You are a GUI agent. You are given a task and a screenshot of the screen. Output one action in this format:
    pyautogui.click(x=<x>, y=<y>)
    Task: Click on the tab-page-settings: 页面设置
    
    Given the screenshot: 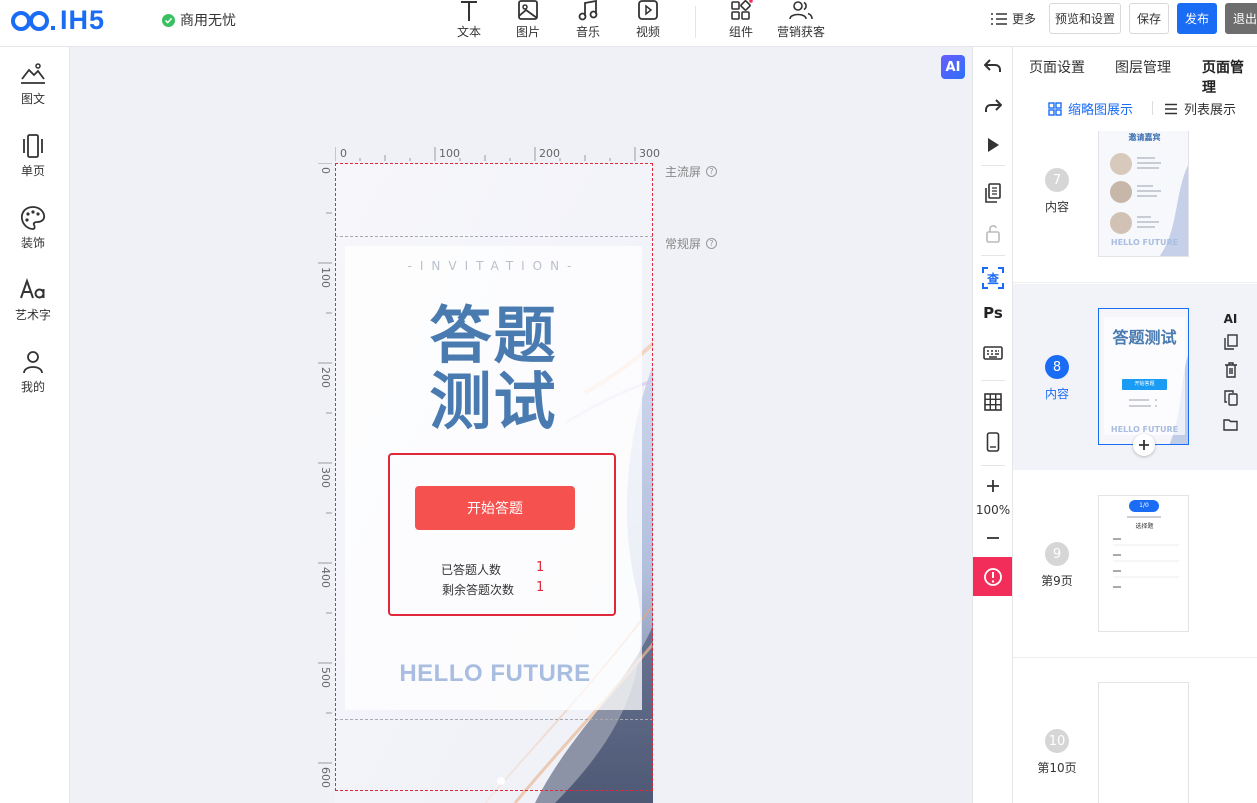 What is the action you would take?
    pyautogui.click(x=1057, y=67)
    